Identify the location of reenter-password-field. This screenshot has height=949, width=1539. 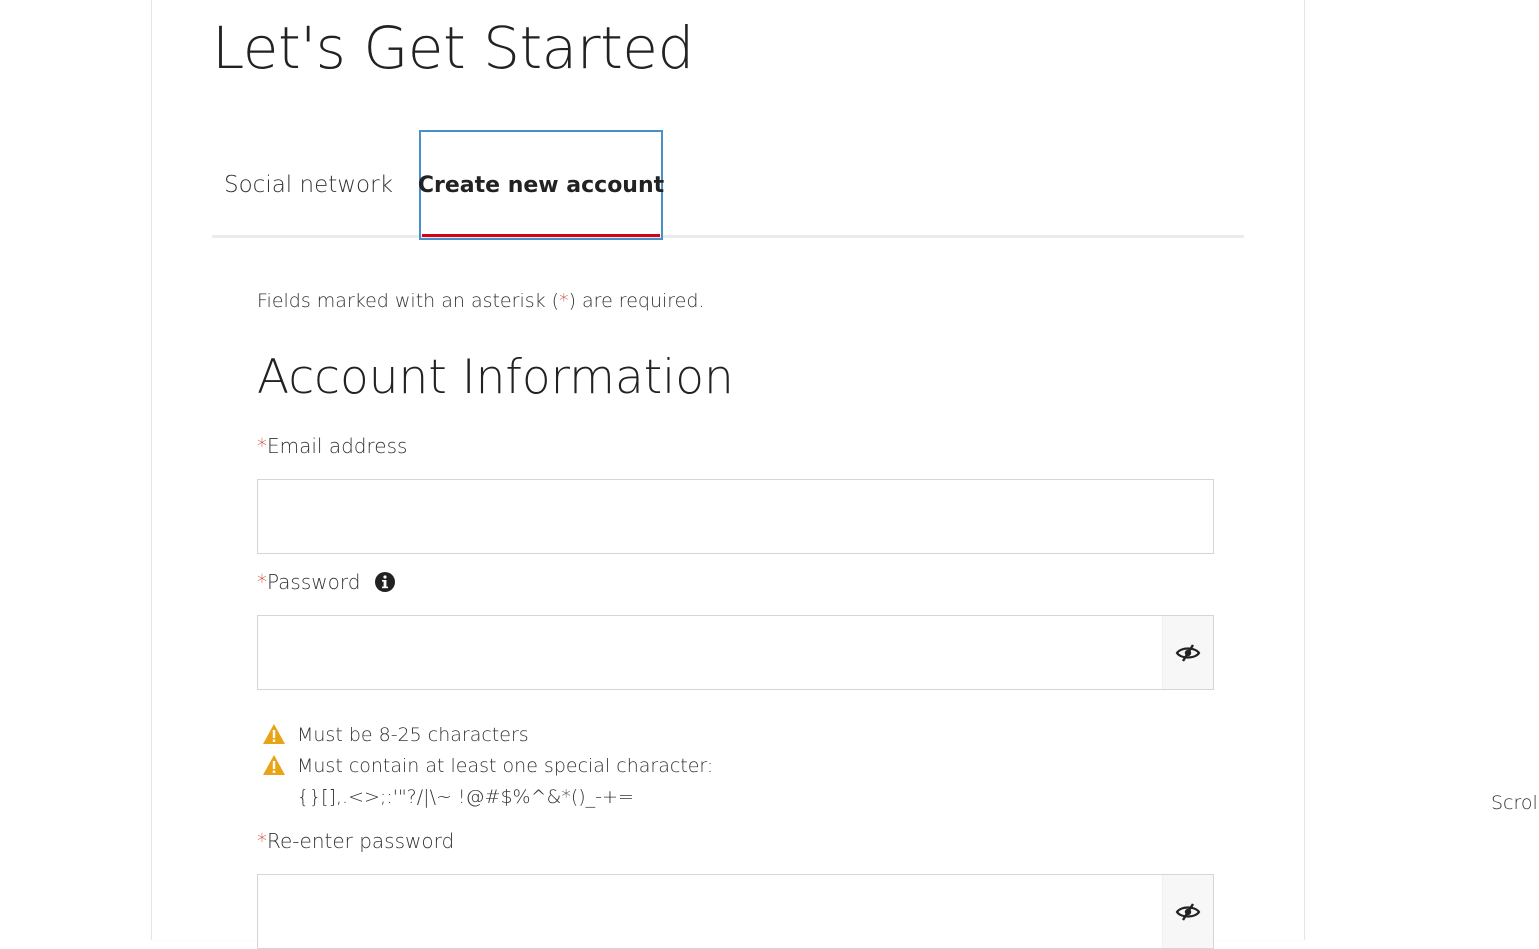
(709, 911).